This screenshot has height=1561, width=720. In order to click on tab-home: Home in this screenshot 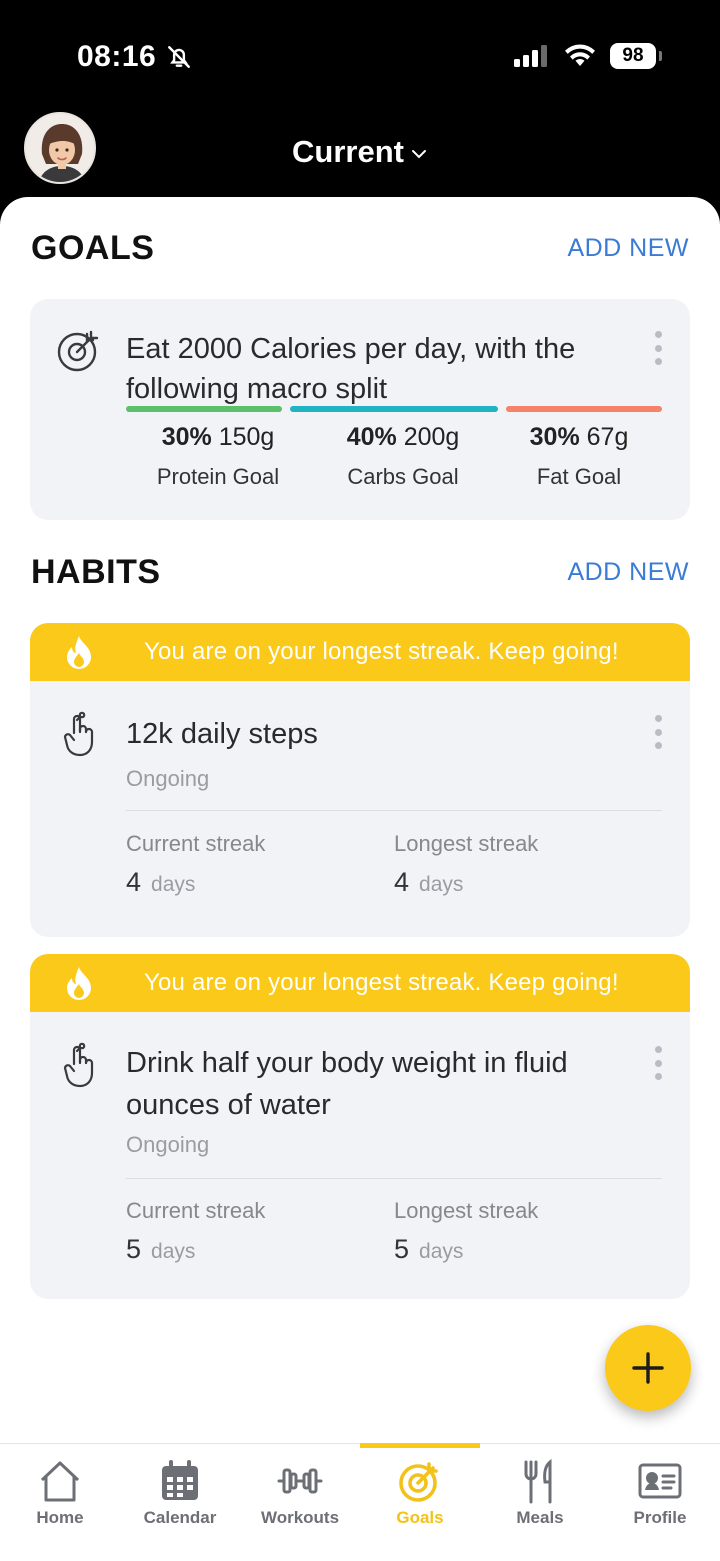, I will do `click(60, 1502)`.